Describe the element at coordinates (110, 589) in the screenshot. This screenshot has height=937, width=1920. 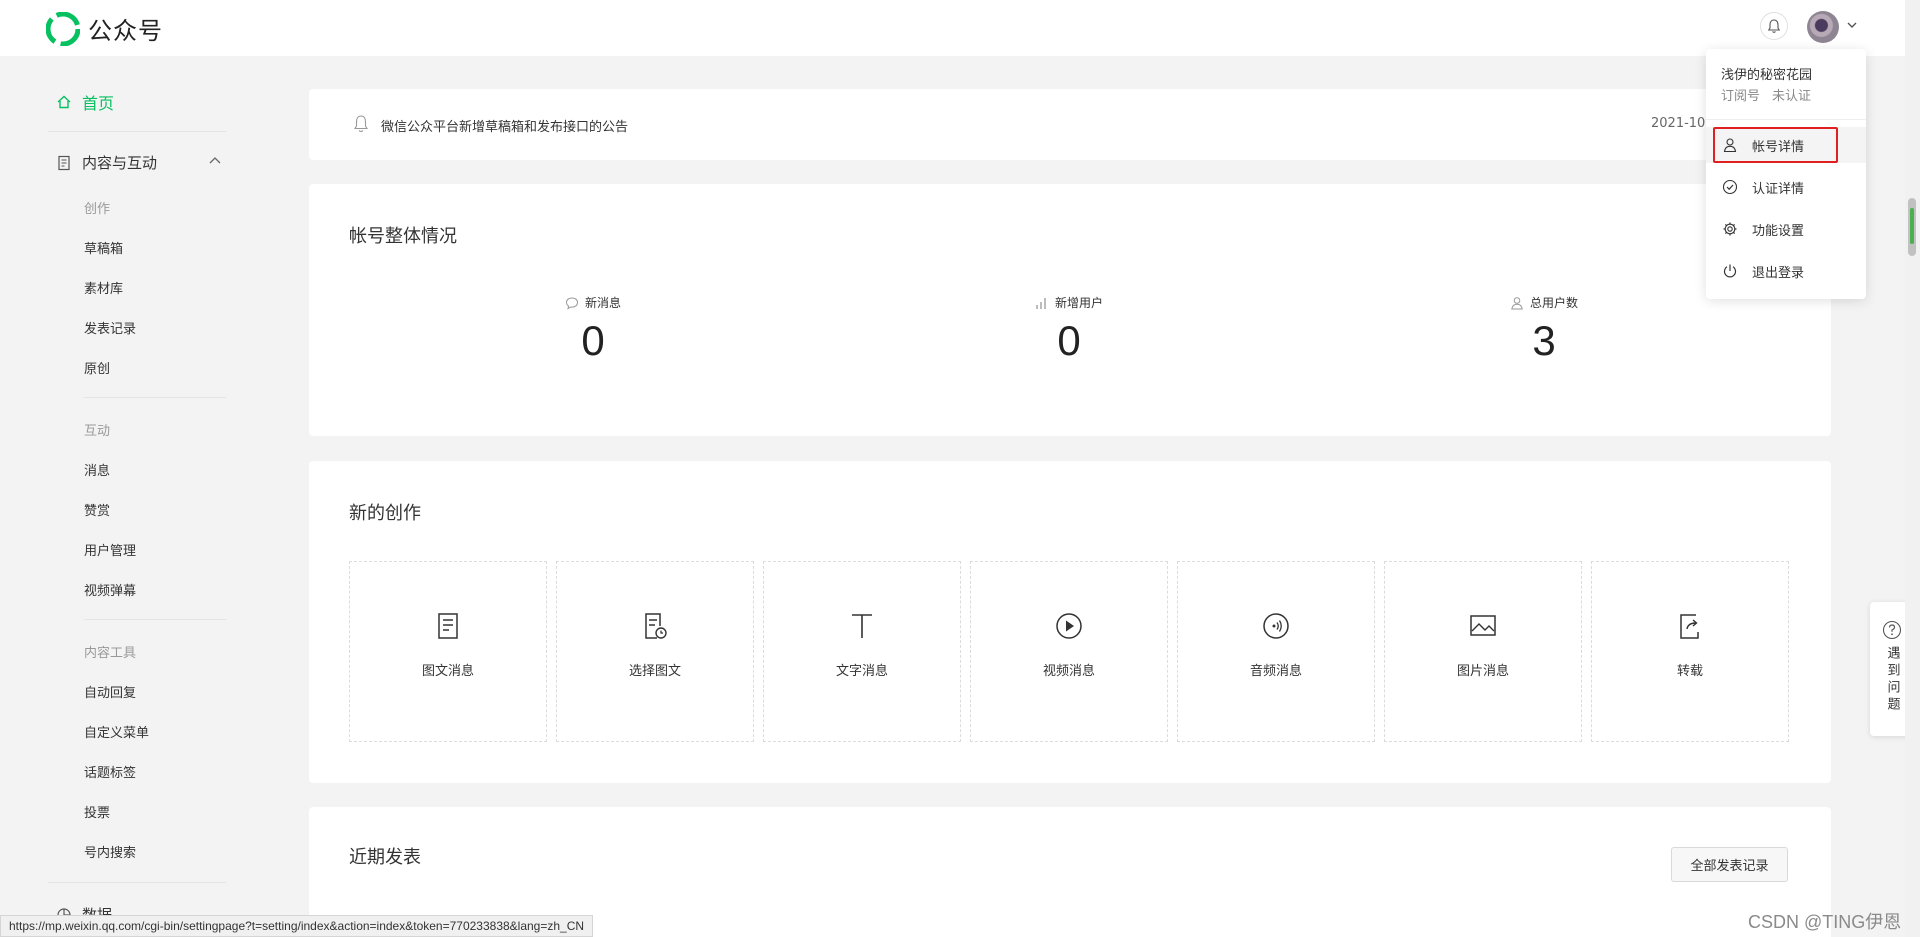
I see `sidebar-item-video-danmaku: 视频弹幕` at that location.